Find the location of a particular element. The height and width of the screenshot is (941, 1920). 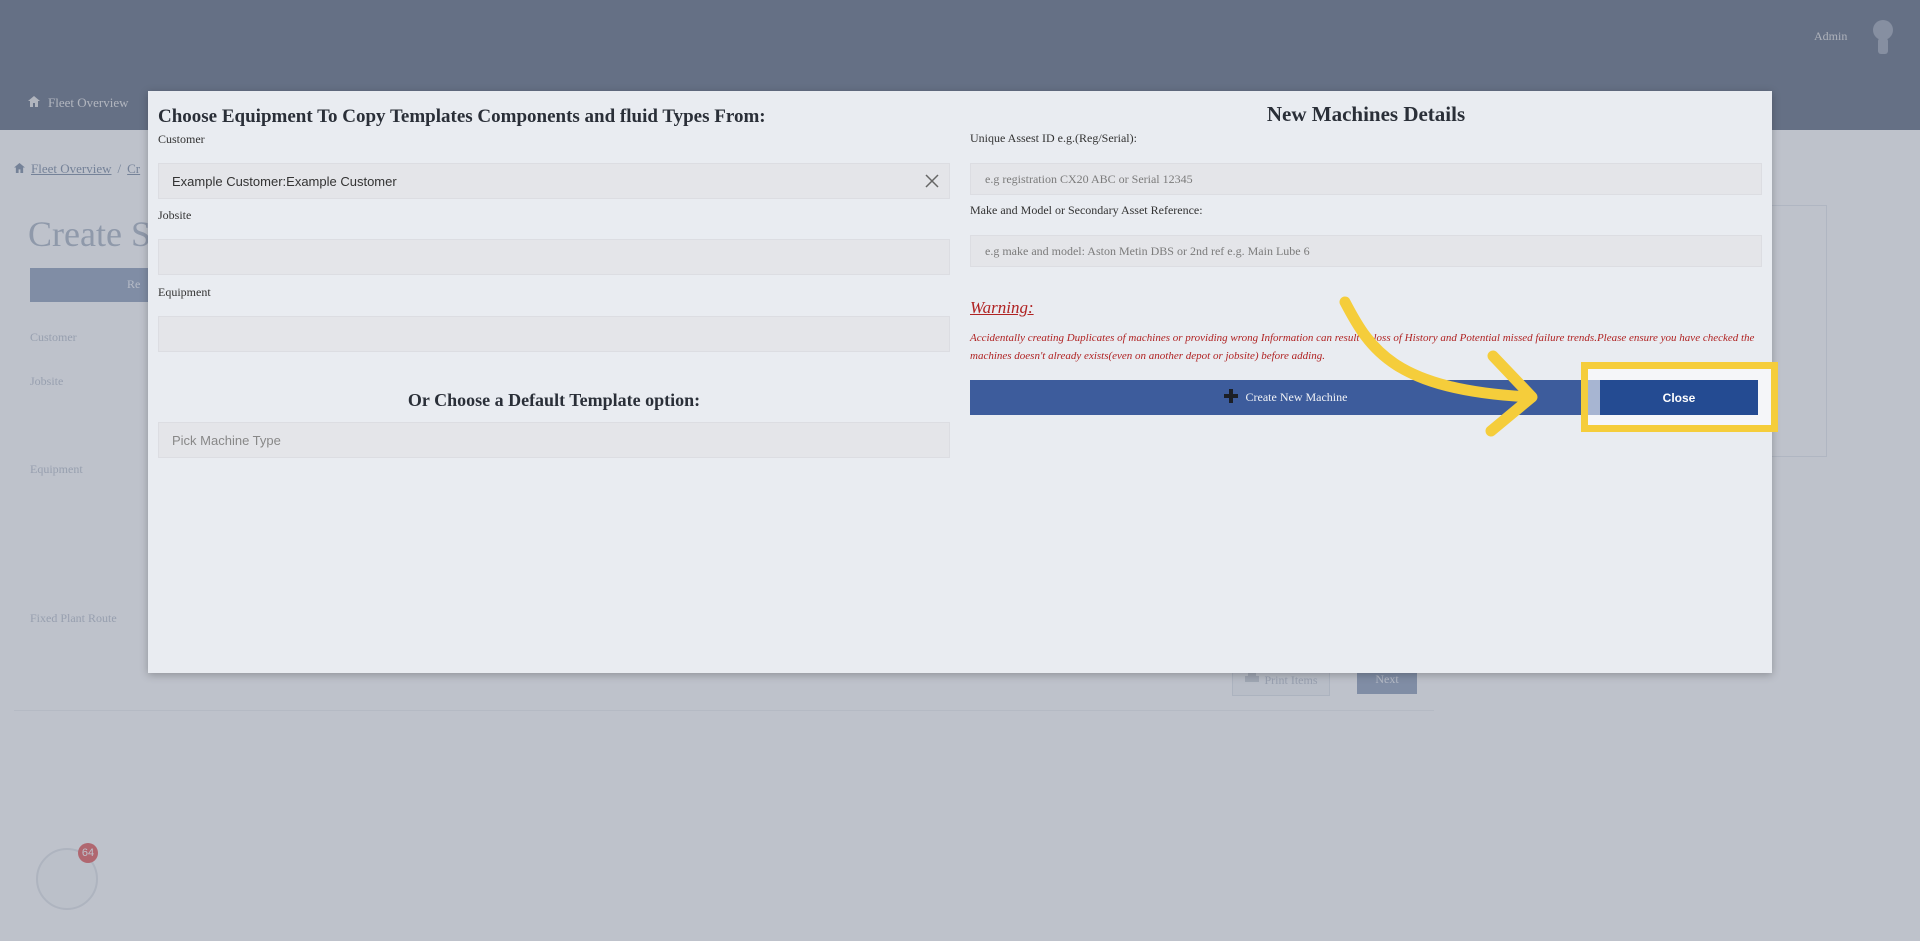

close-button-label: Close is located at coordinates (1679, 397).